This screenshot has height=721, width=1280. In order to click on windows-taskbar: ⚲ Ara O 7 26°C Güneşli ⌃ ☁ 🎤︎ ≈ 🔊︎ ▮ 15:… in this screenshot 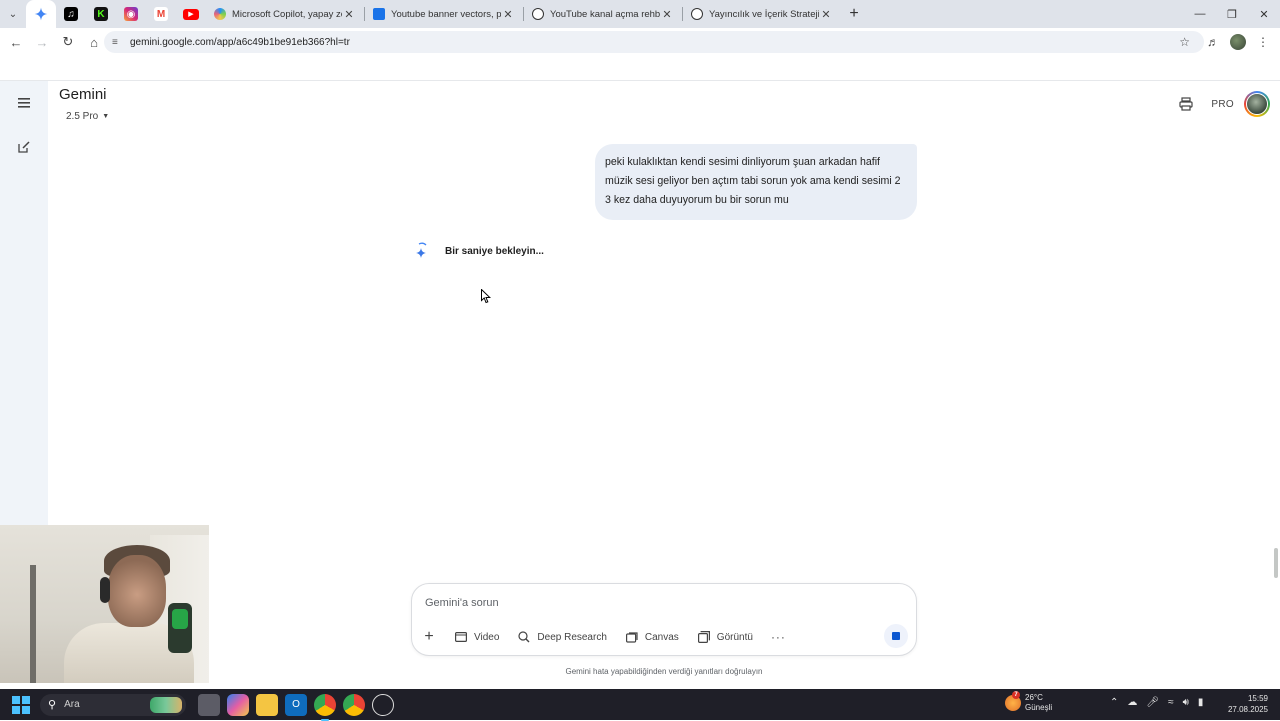, I will do `click(640, 705)`.